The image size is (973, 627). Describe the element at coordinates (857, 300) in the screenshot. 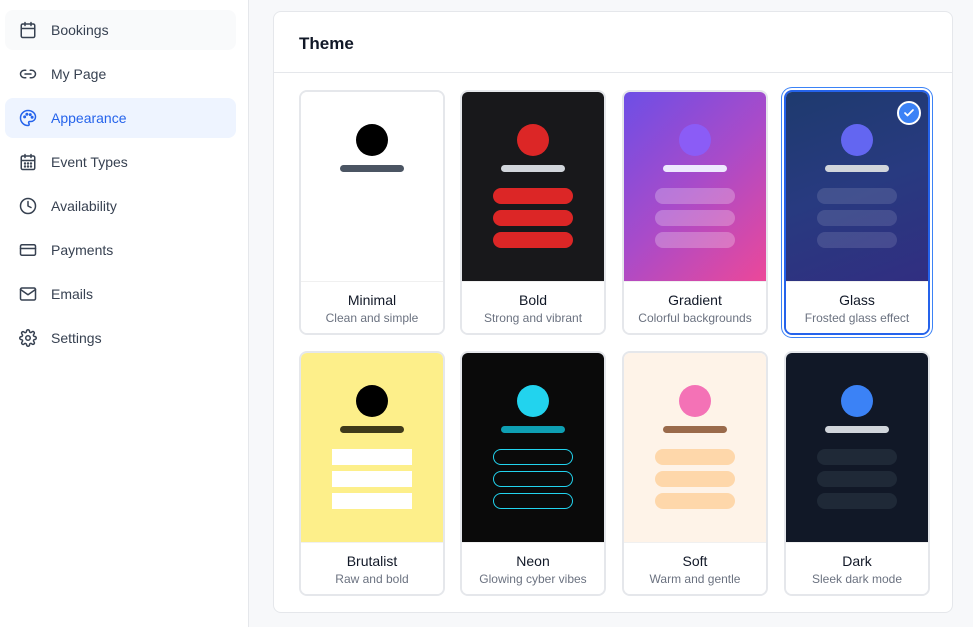

I see `theme-name: Glass` at that location.